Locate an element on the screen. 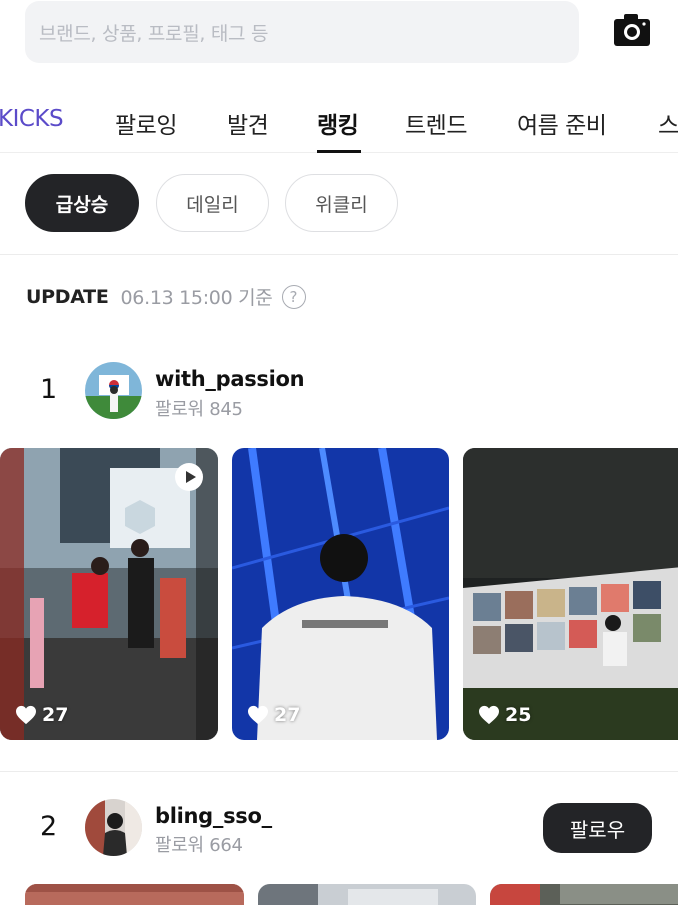 This screenshot has height=905, width=678. search-input: 브랜드, 상품, 프로필, 태그 등 is located at coordinates (302, 32).